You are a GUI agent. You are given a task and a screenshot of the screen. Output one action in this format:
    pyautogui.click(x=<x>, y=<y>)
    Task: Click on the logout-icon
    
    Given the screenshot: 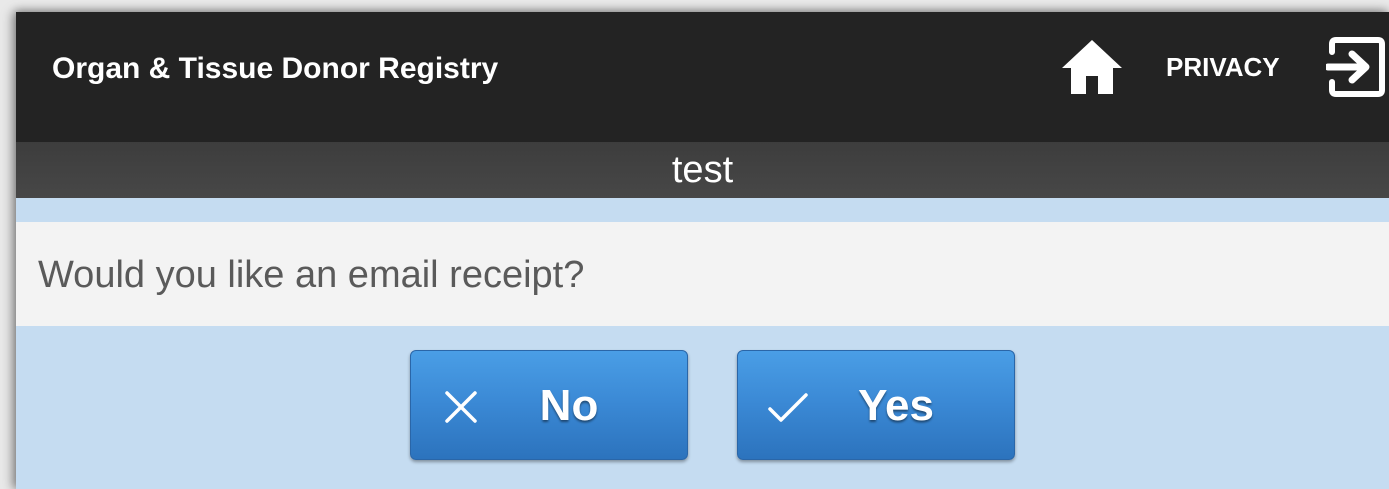 What is the action you would take?
    pyautogui.click(x=1354, y=67)
    